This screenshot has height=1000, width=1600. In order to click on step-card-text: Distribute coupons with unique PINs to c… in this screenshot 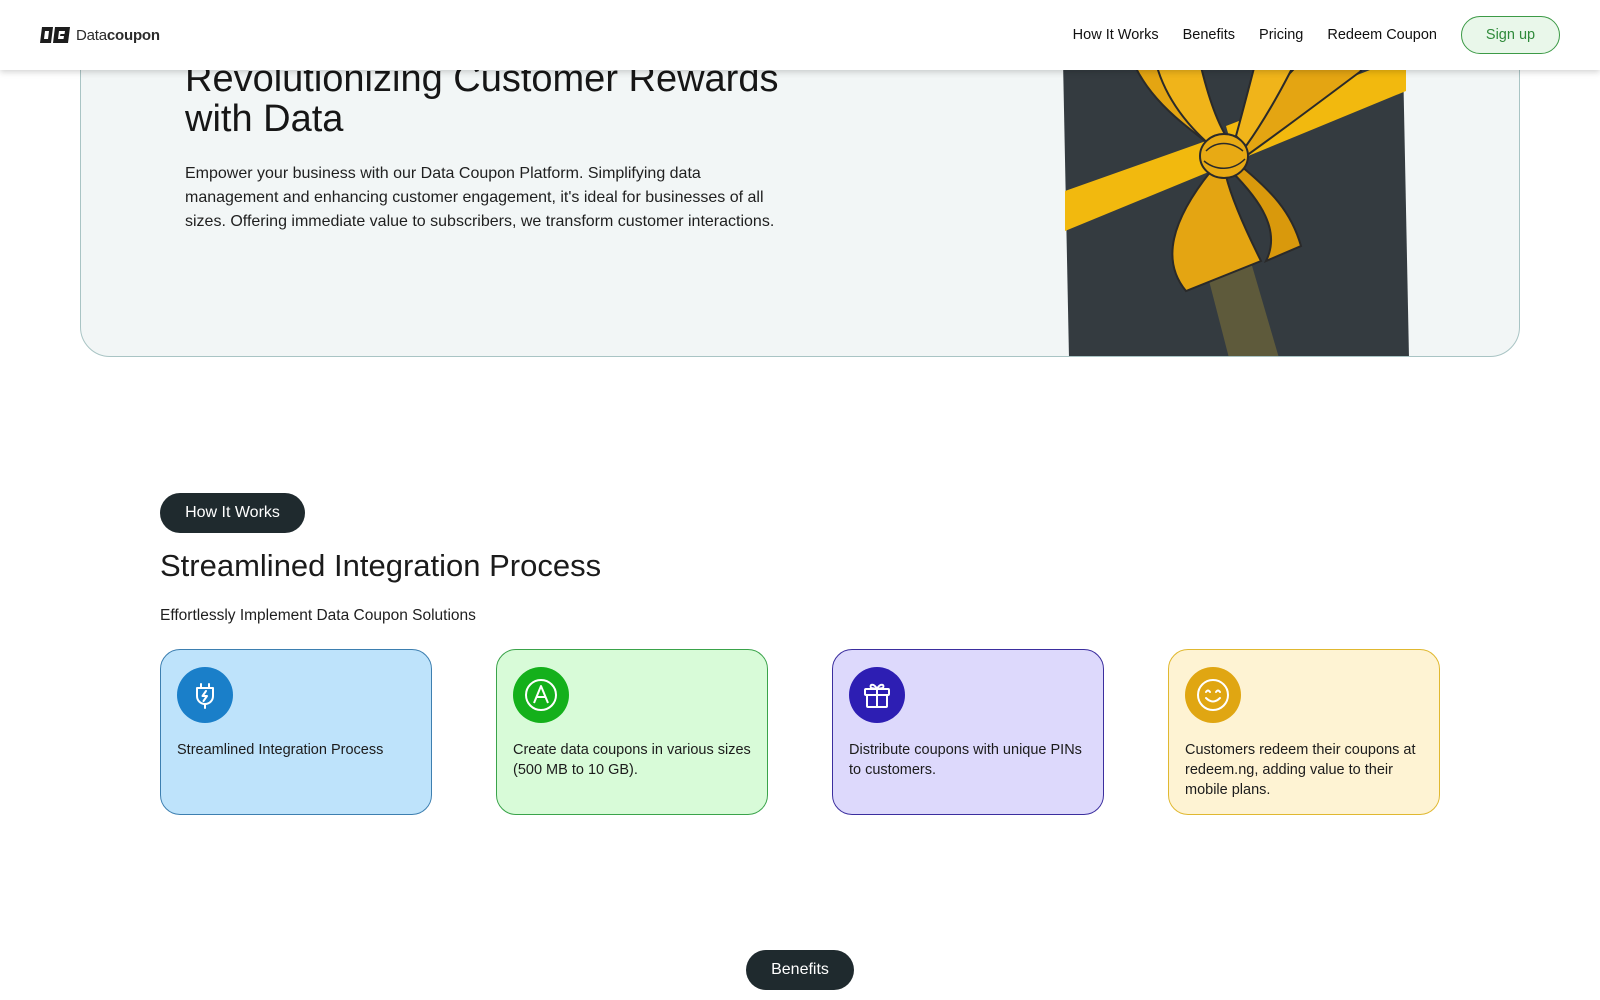, I will do `click(965, 760)`.